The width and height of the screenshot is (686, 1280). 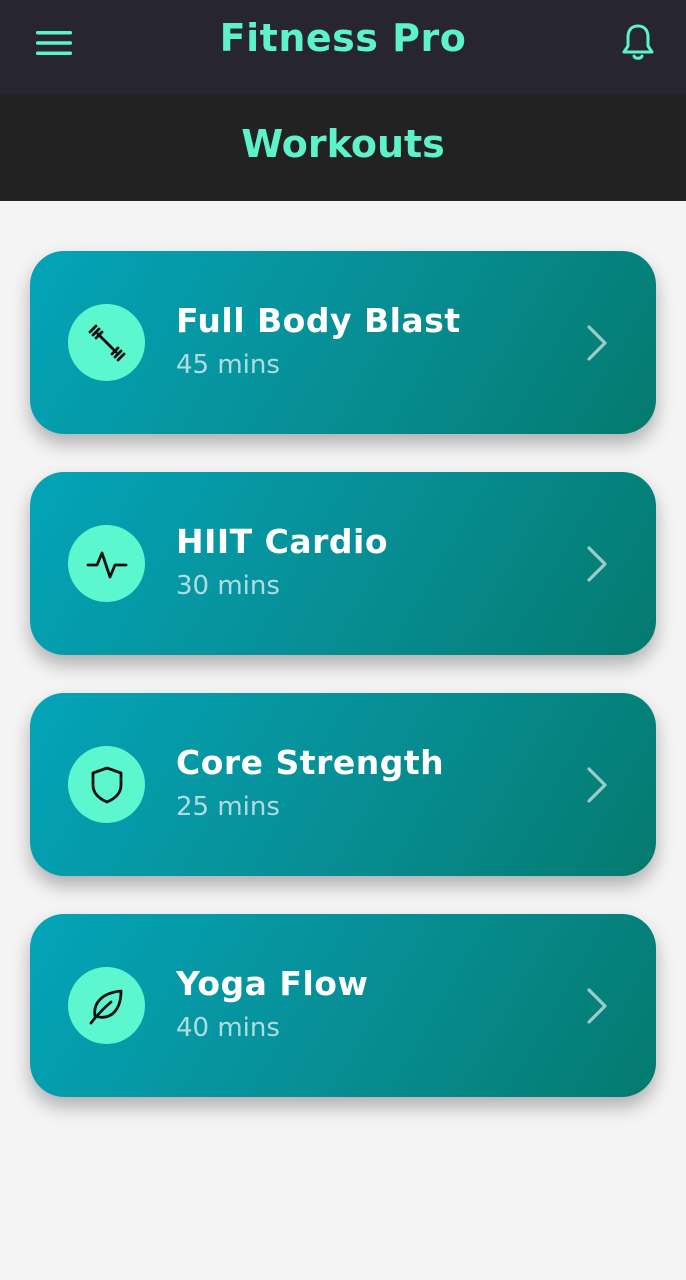 I want to click on leaf-icon, so click(x=106, y=1005).